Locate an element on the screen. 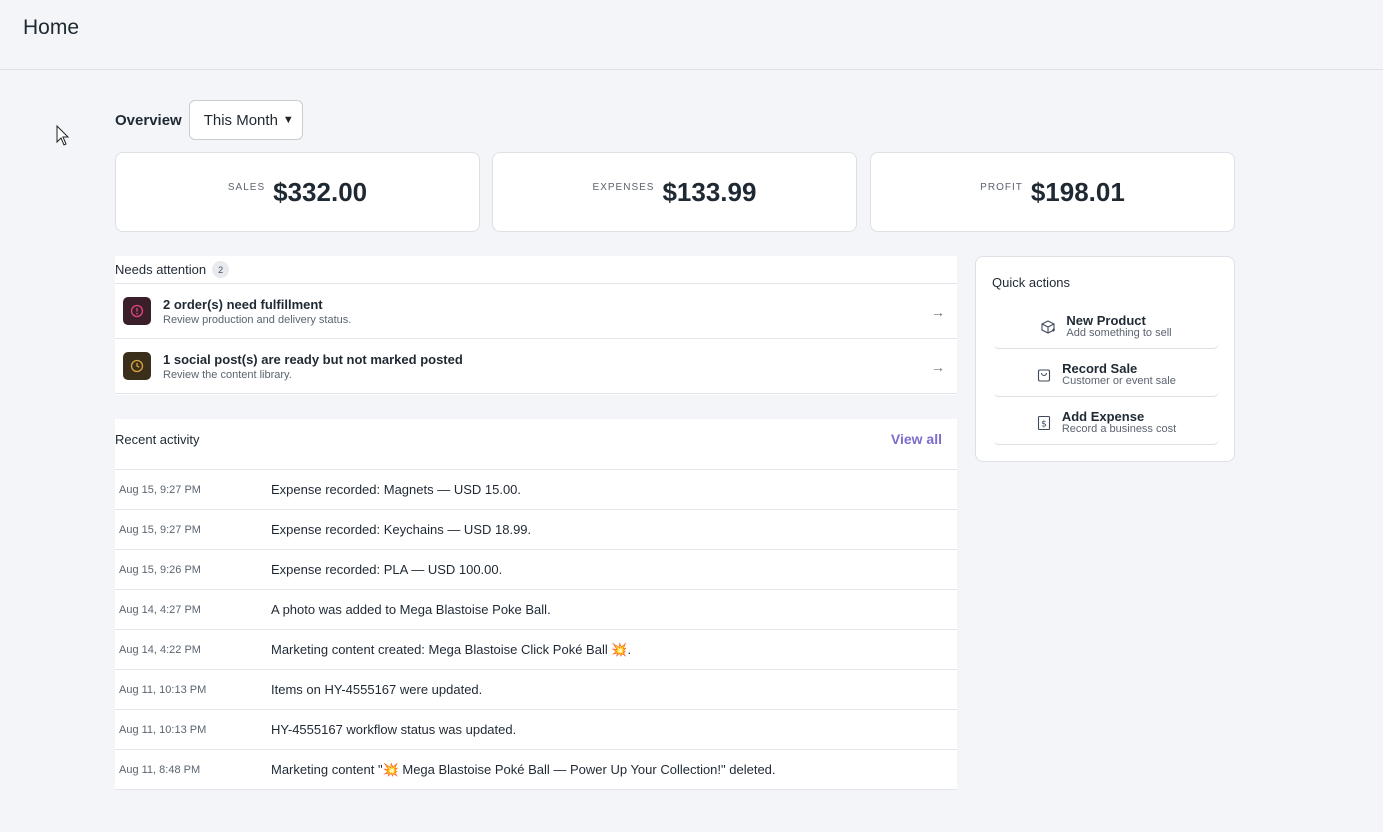  period-select: This Month ▼ is located at coordinates (245, 120).